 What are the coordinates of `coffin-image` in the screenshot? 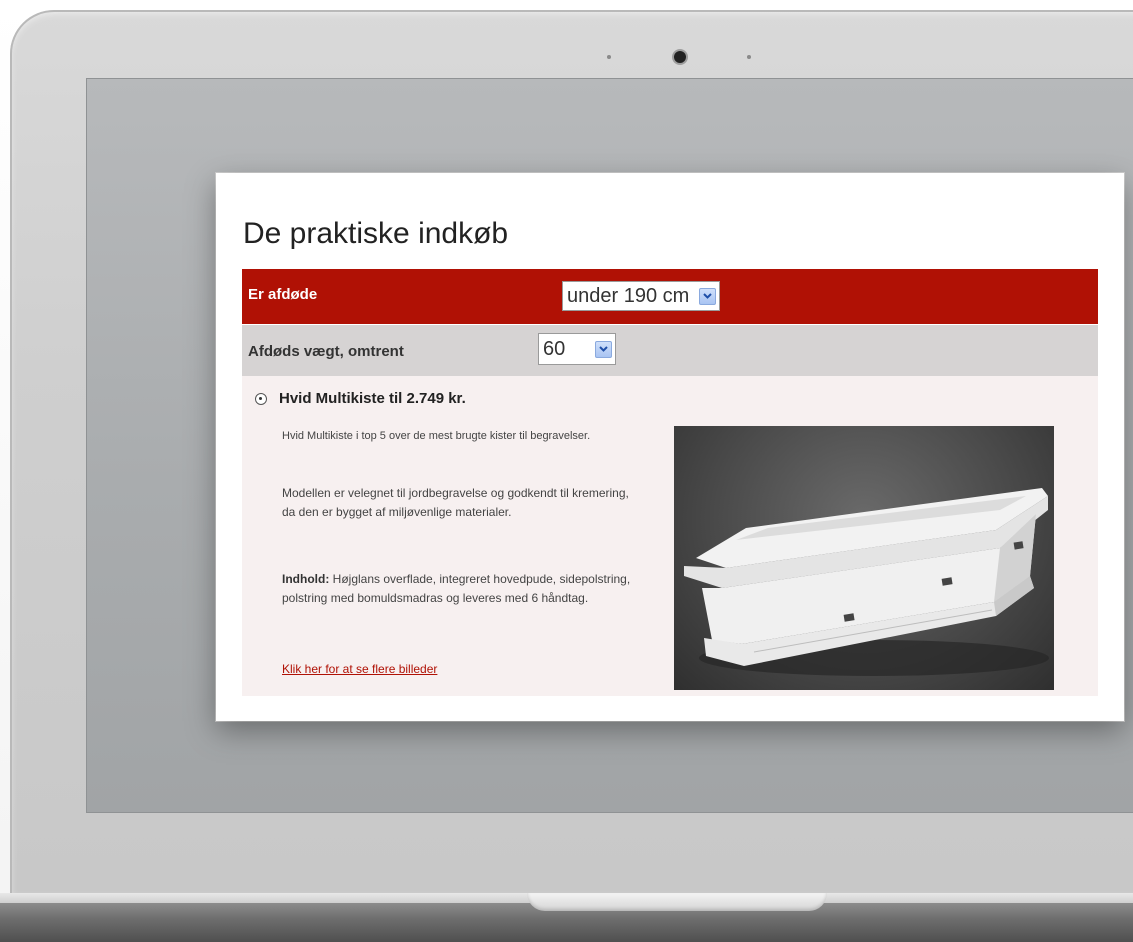 It's located at (864, 558).